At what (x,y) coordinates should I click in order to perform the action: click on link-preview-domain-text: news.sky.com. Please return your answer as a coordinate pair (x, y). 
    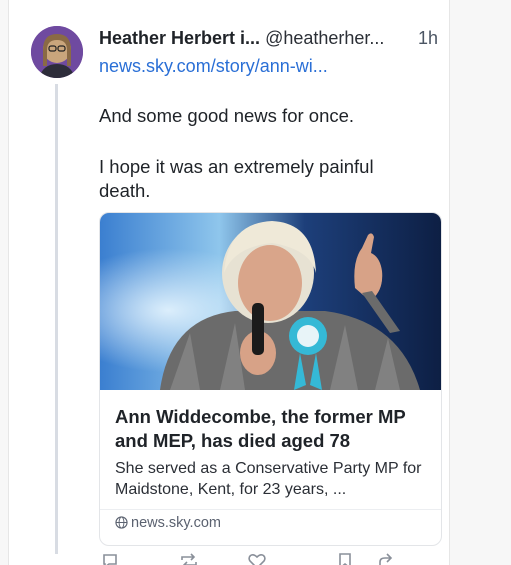
    Looking at the image, I should click on (176, 523).